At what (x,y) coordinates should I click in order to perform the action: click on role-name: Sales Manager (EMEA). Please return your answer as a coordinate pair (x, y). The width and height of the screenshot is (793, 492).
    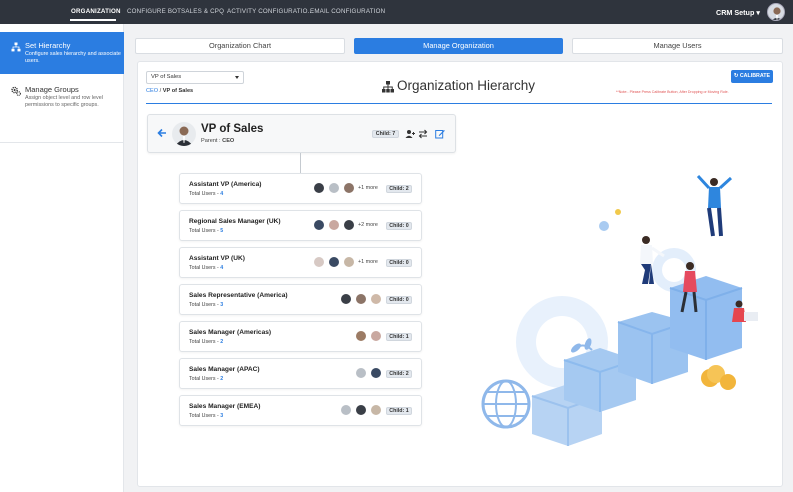
    Looking at the image, I should click on (225, 406).